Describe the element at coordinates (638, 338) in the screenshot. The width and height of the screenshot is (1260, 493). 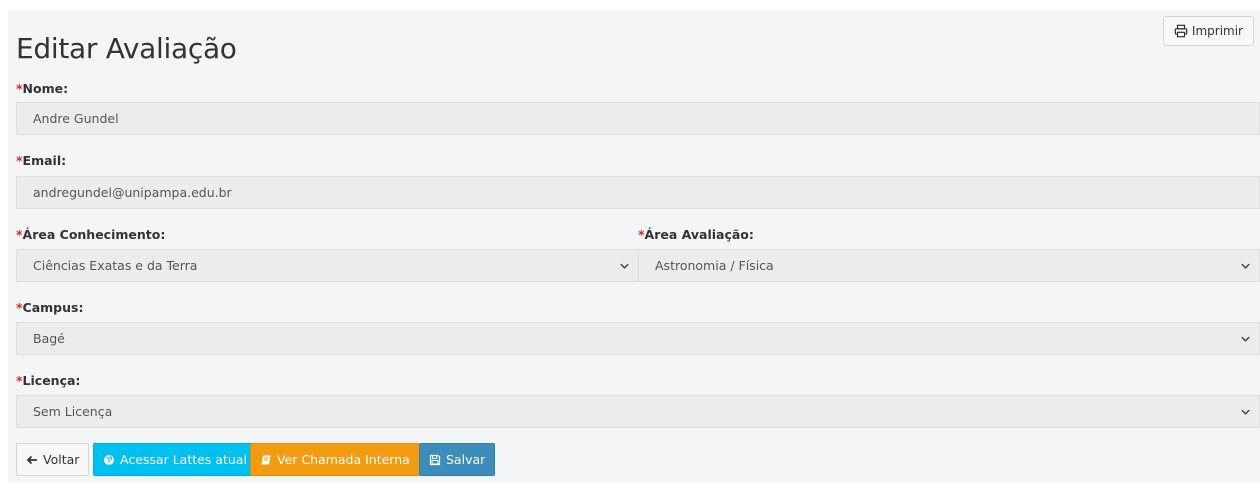
I see `campus-select: Bagé` at that location.